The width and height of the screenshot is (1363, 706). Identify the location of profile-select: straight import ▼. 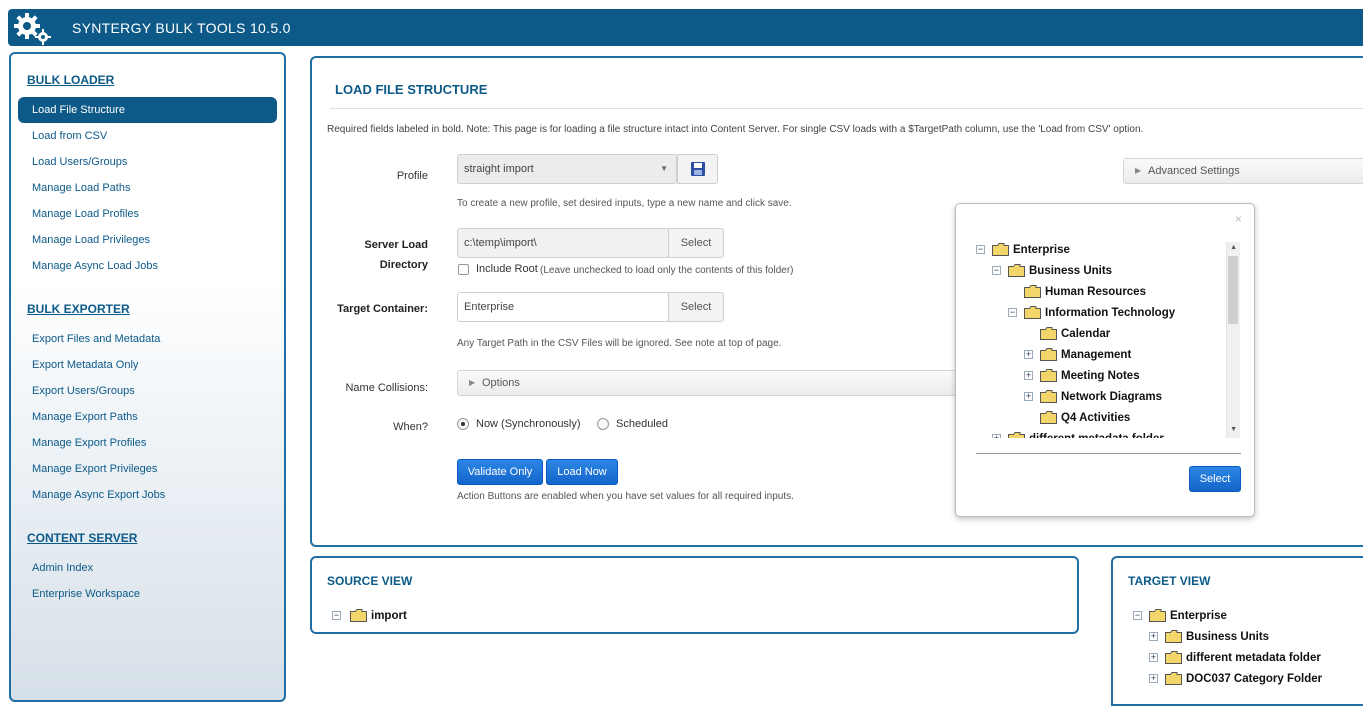
(567, 169).